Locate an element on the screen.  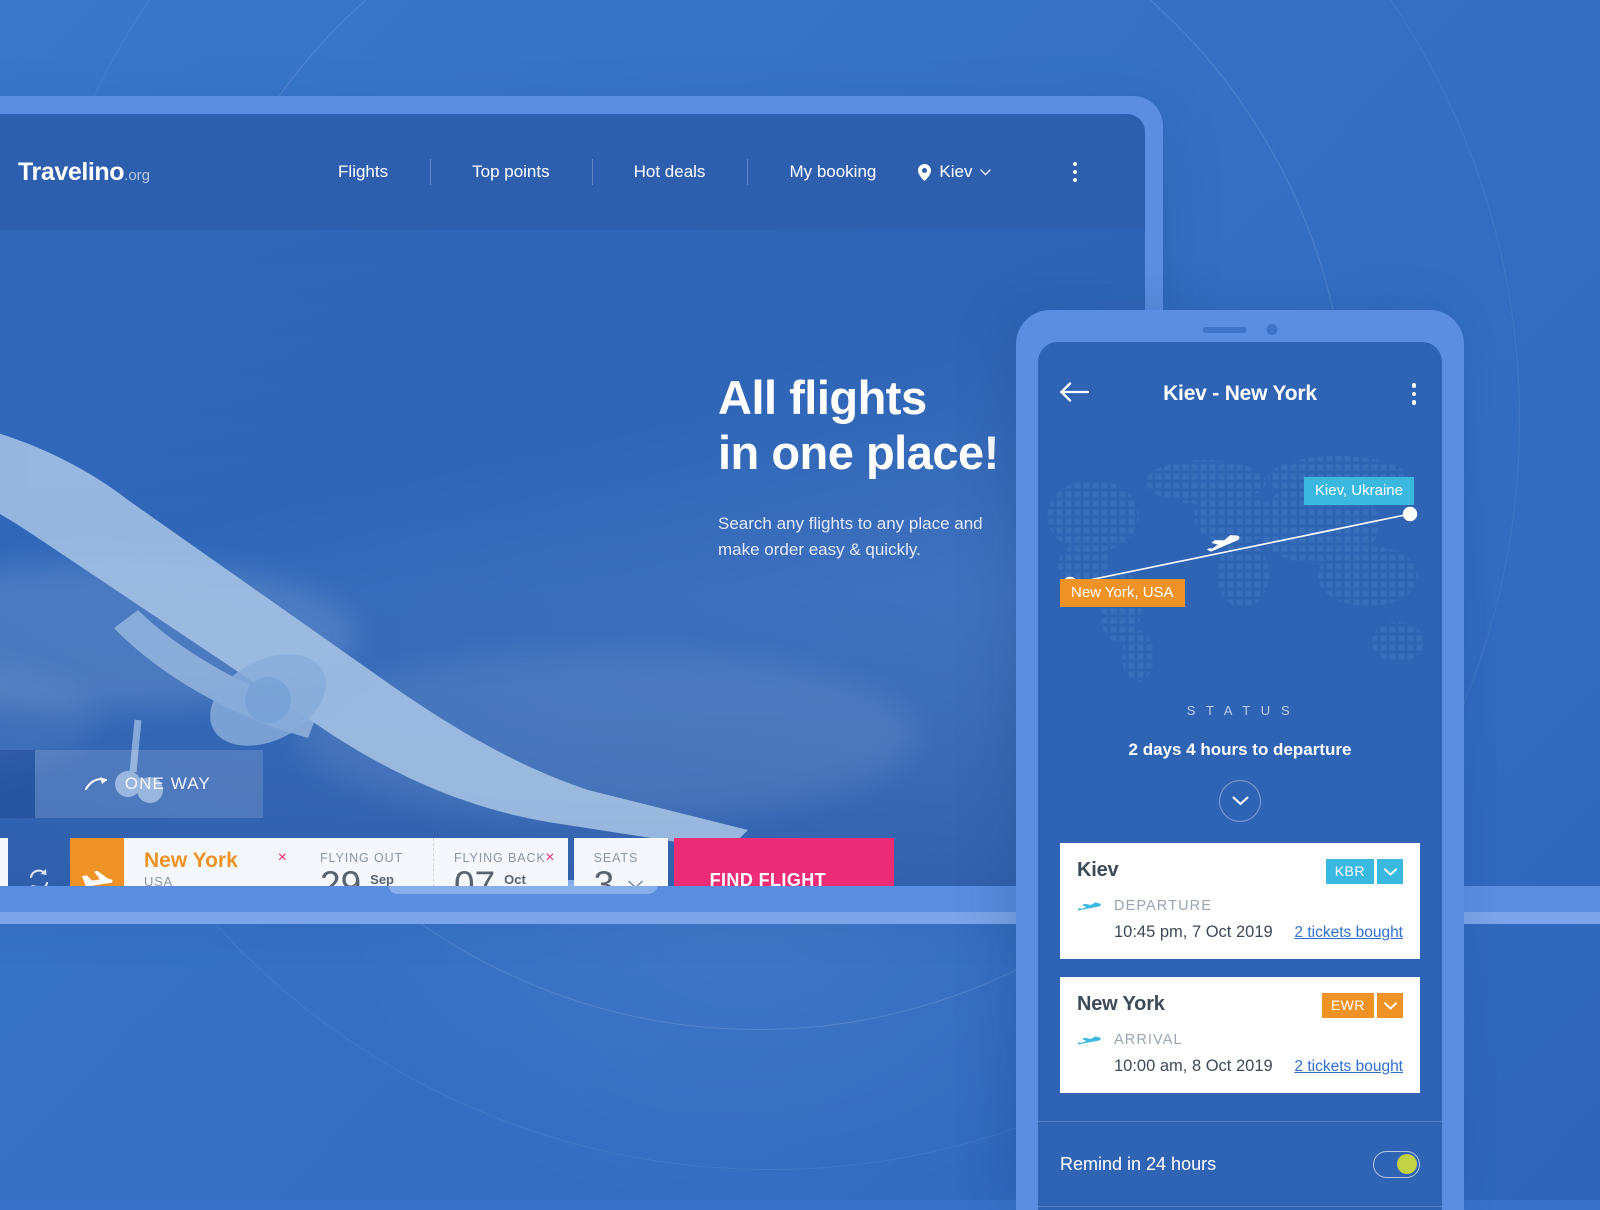
nav-item-flights: Flights is located at coordinates (363, 172).